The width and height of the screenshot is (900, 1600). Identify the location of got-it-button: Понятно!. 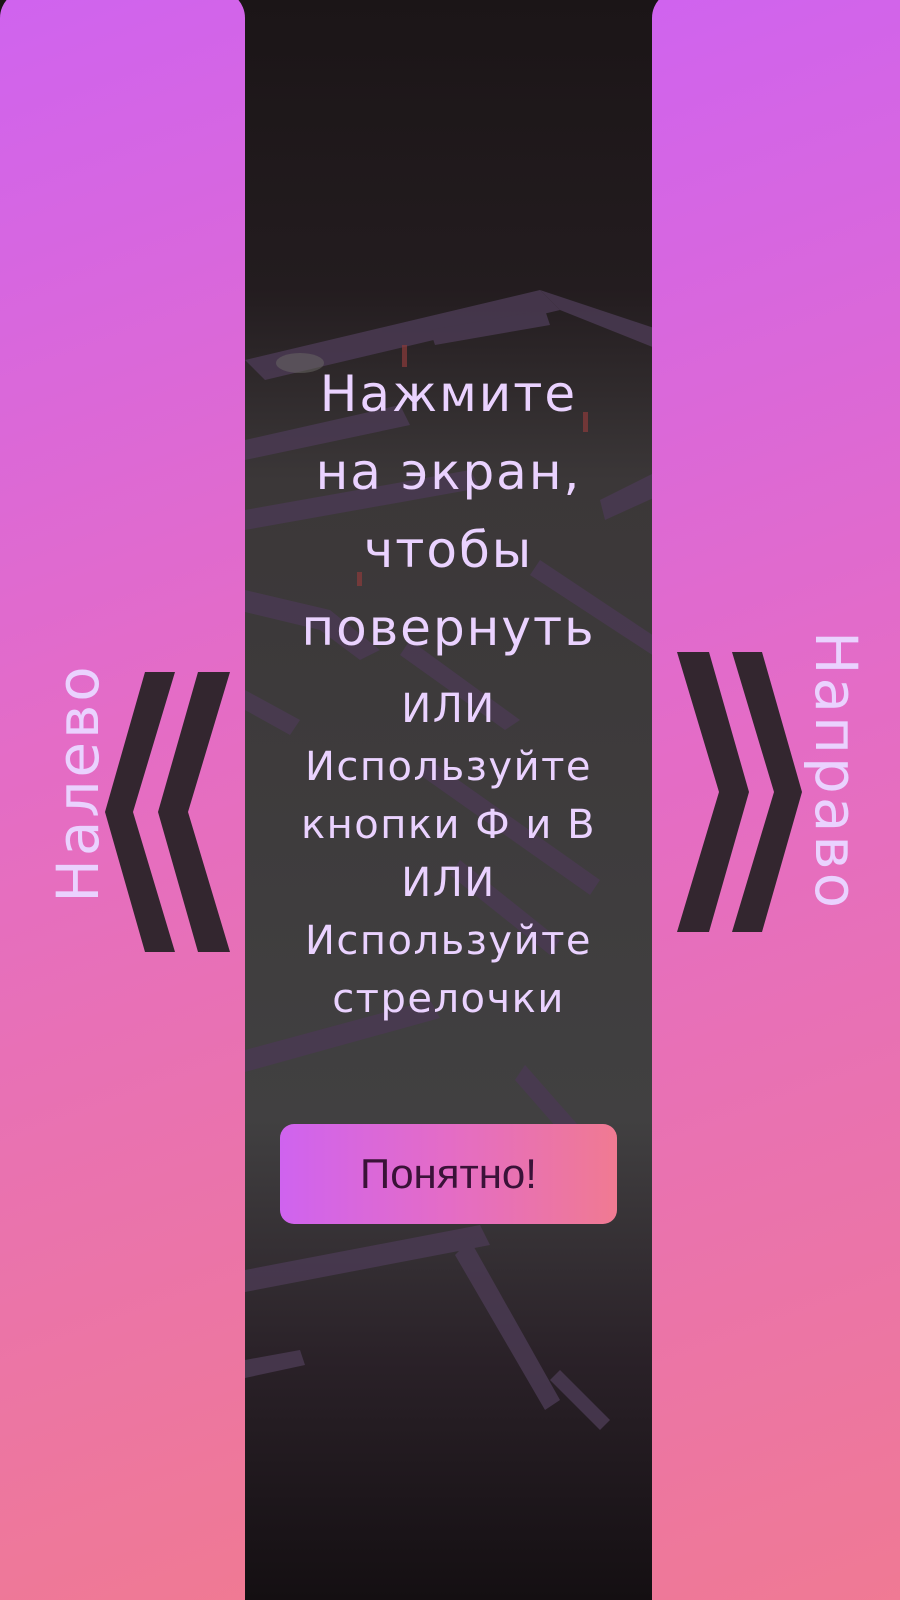
(448, 1174).